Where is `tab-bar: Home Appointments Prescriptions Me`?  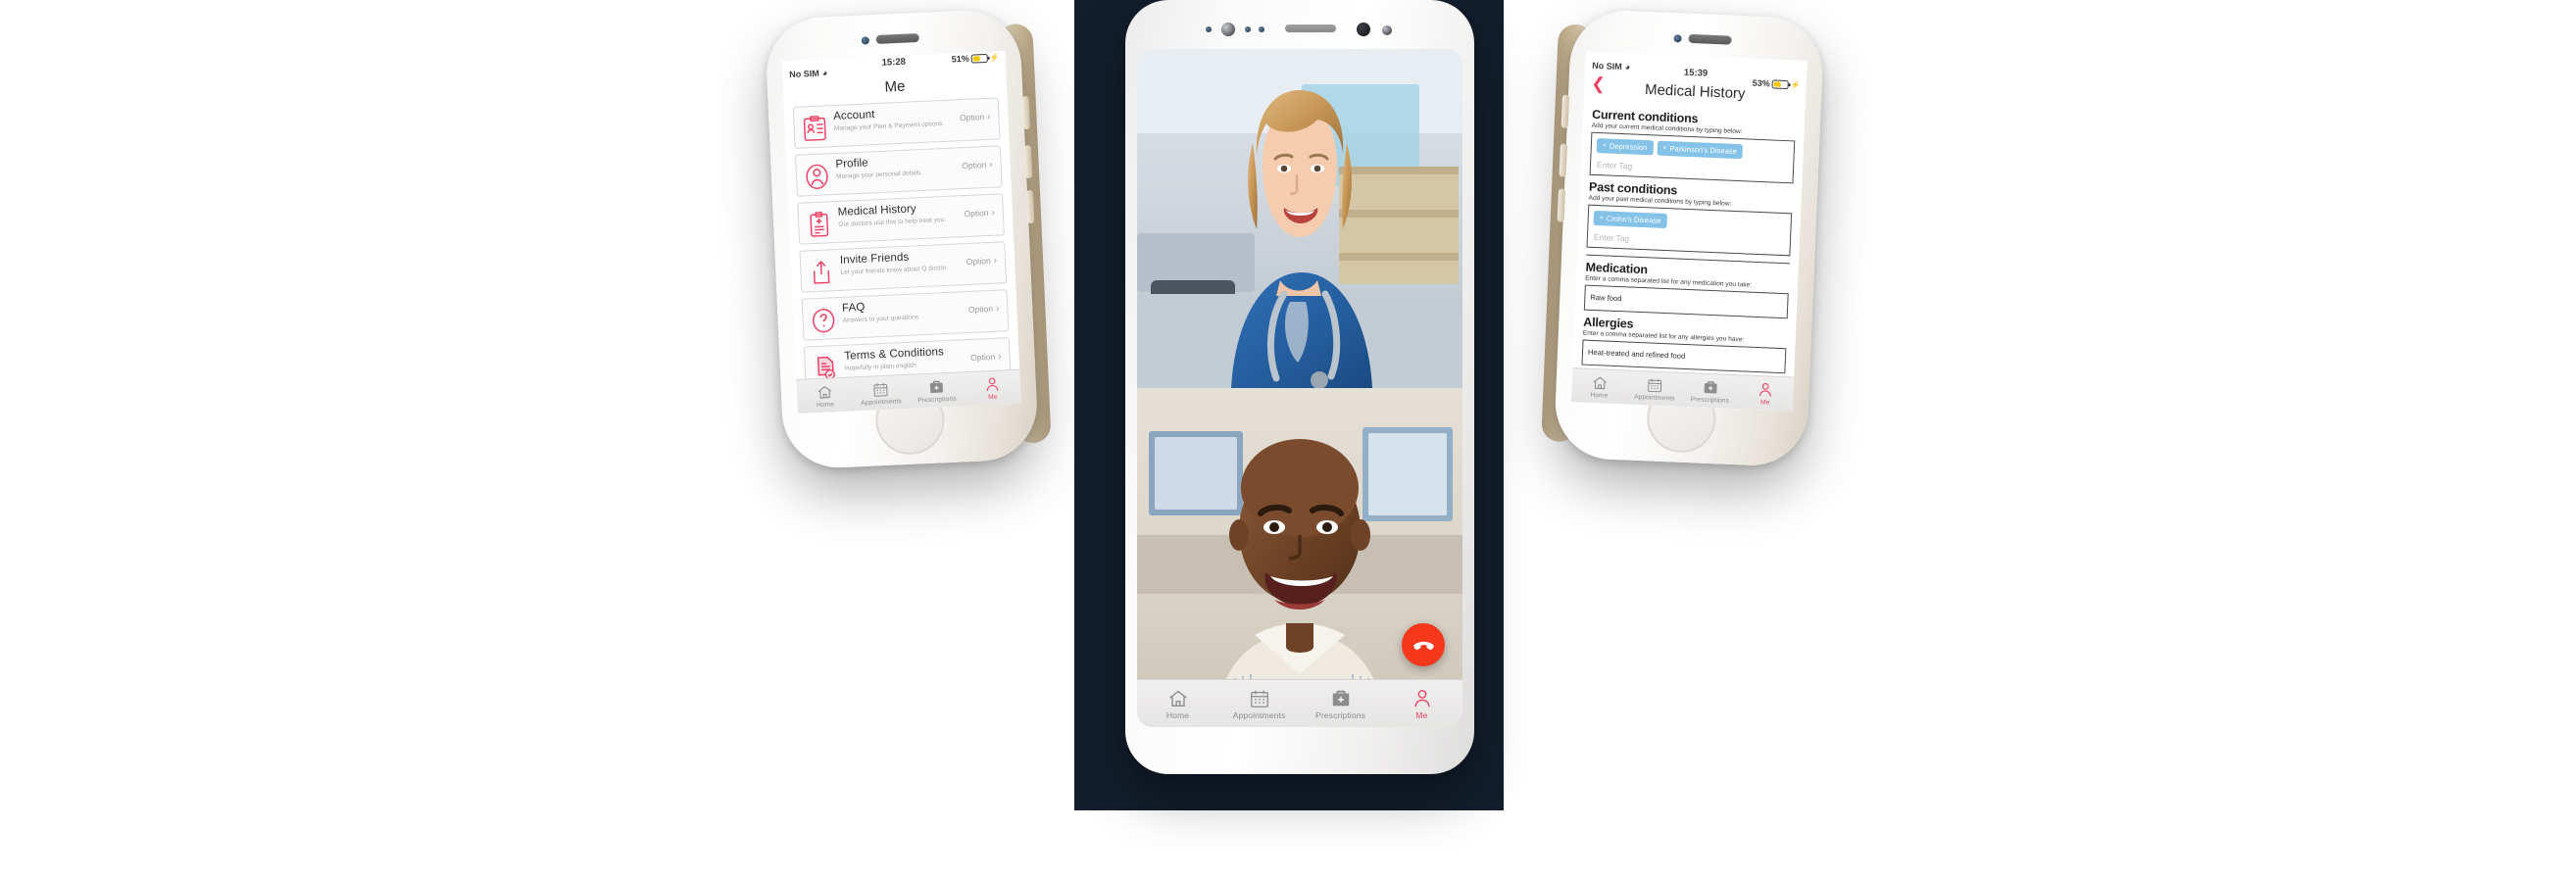 tab-bar: Home Appointments Prescriptions Me is located at coordinates (1299, 703).